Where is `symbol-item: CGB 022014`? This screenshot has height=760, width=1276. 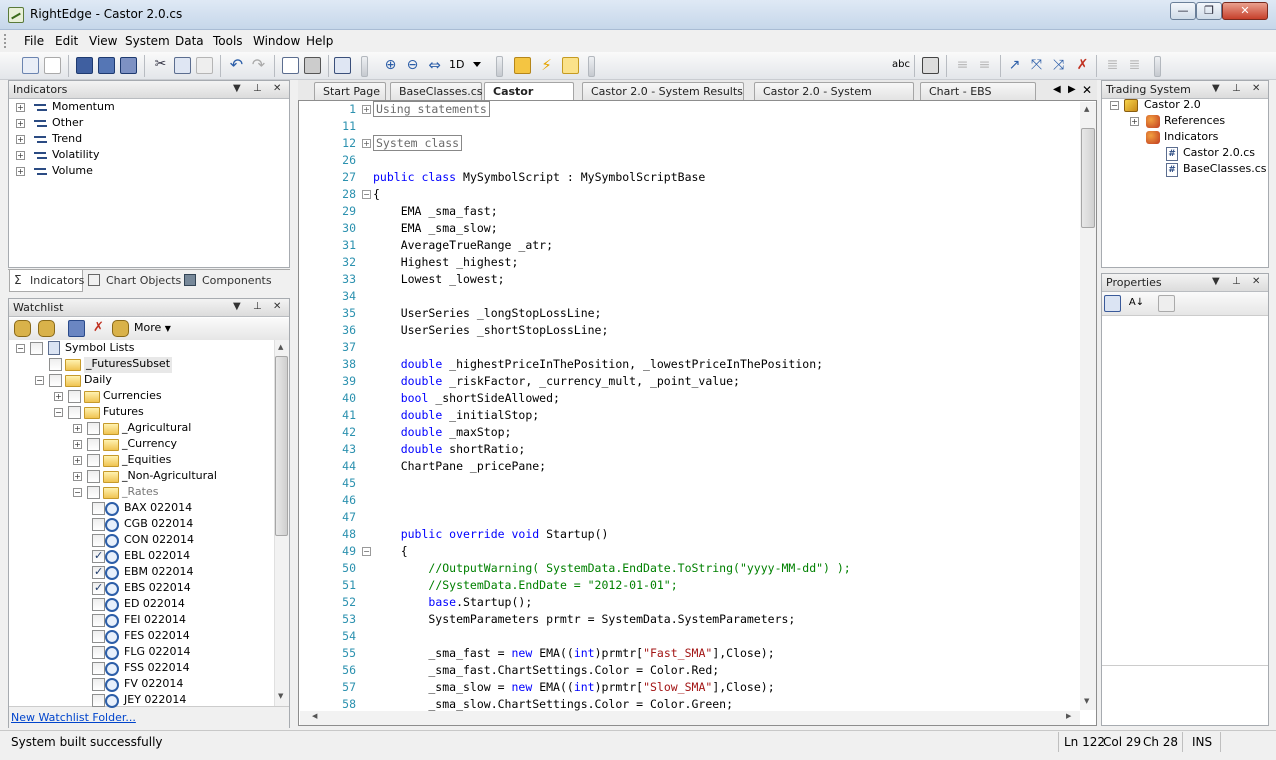
symbol-item: CGB 022014 is located at coordinates (158, 525).